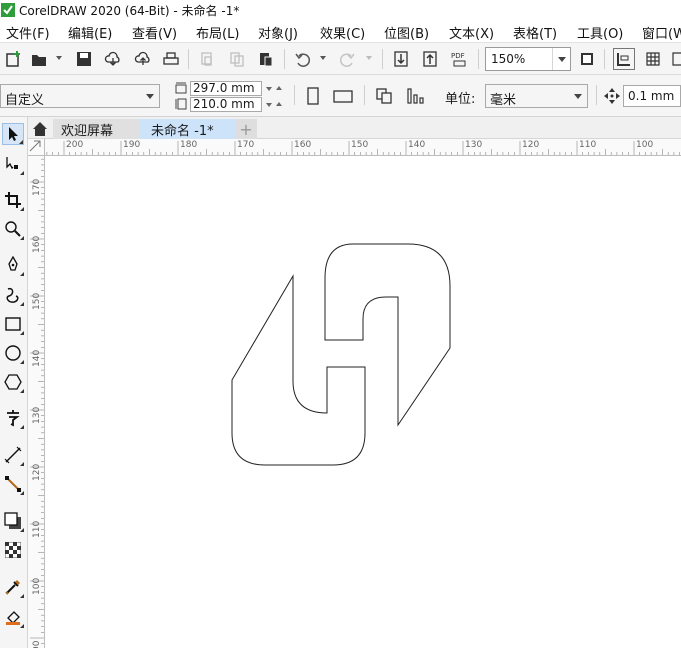  Describe the element at coordinates (674, 59) in the screenshot. I see `guidelines-toggle-button` at that location.